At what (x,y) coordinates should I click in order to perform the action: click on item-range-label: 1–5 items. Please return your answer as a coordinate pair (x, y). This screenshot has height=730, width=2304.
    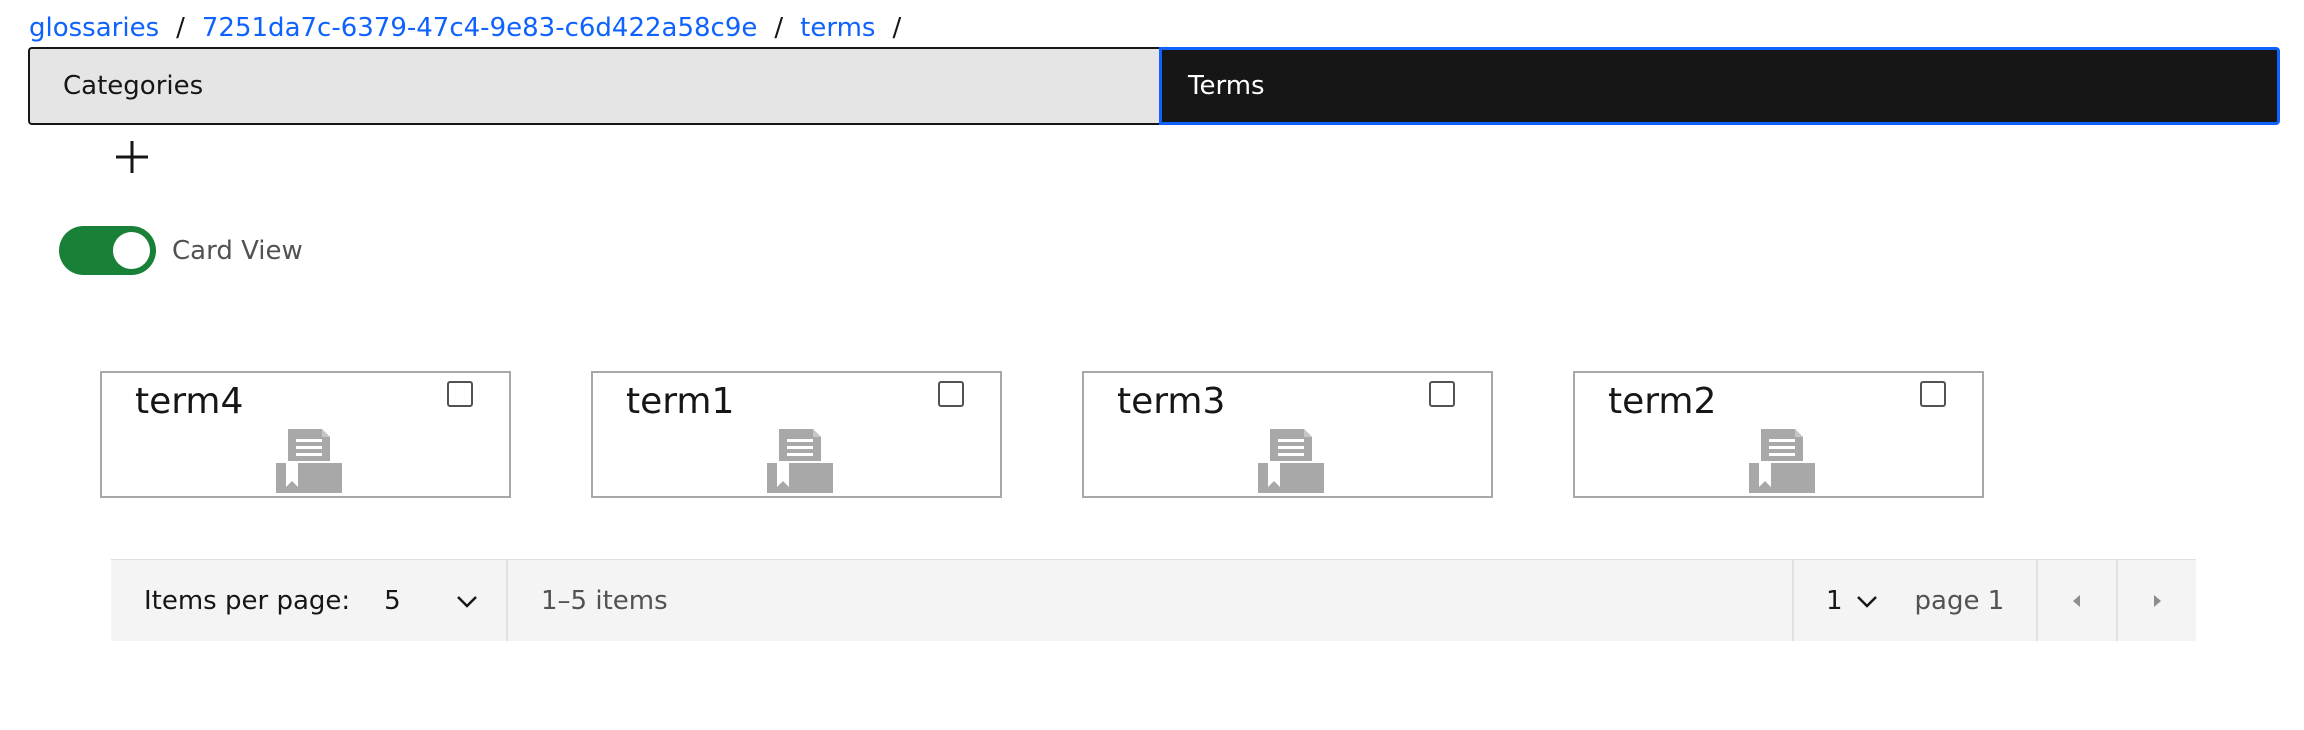
    Looking at the image, I should click on (604, 600).